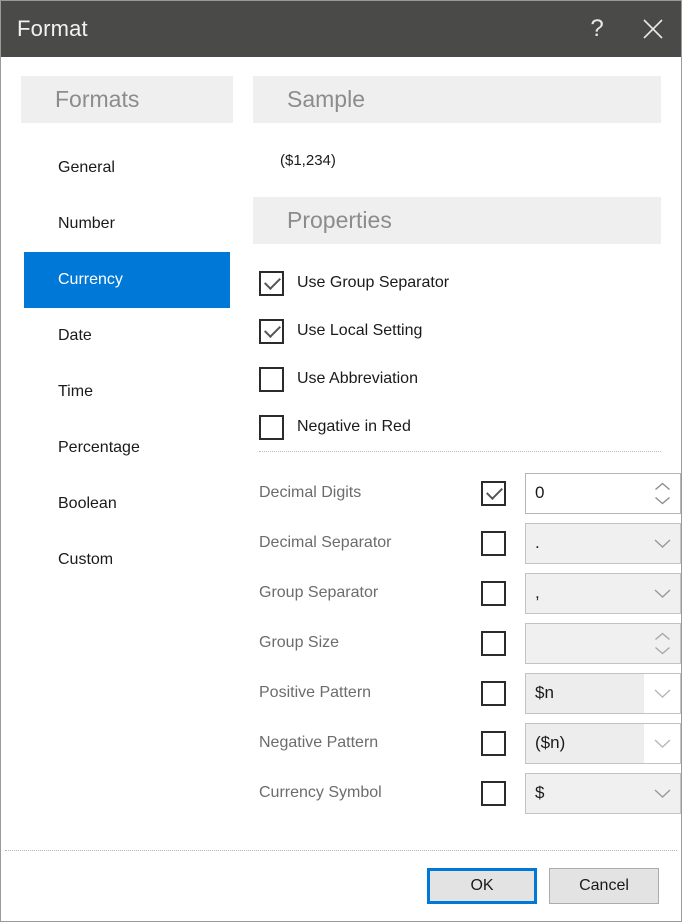 This screenshot has width=682, height=922. Describe the element at coordinates (127, 336) in the screenshot. I see `format-item-date: Date` at that location.